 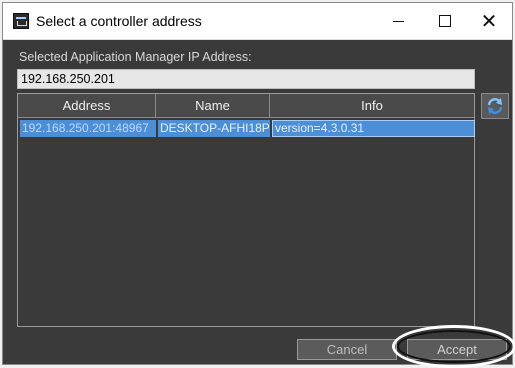 I want to click on maximize-button, so click(x=444, y=21).